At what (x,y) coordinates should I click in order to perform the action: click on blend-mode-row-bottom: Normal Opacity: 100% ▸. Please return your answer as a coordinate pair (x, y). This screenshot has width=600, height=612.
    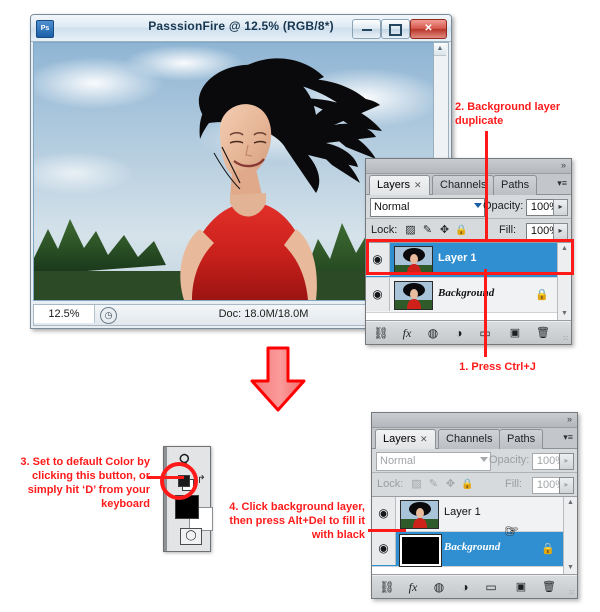
    Looking at the image, I should click on (474, 461).